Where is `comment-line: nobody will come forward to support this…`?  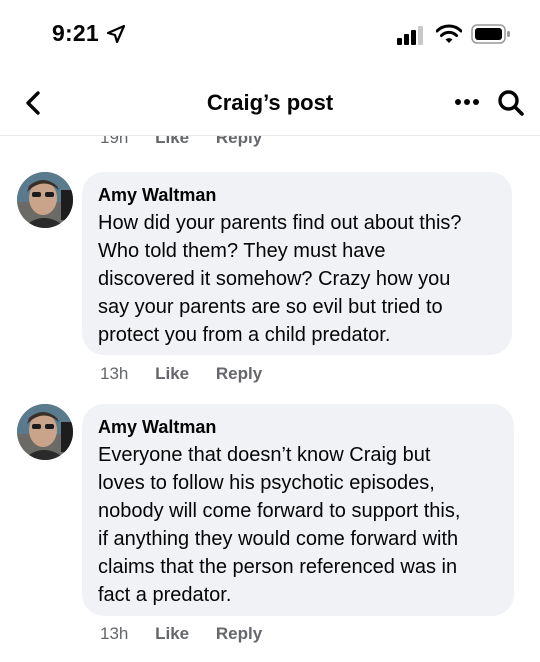
comment-line: nobody will come forward to support this… is located at coordinates (279, 511).